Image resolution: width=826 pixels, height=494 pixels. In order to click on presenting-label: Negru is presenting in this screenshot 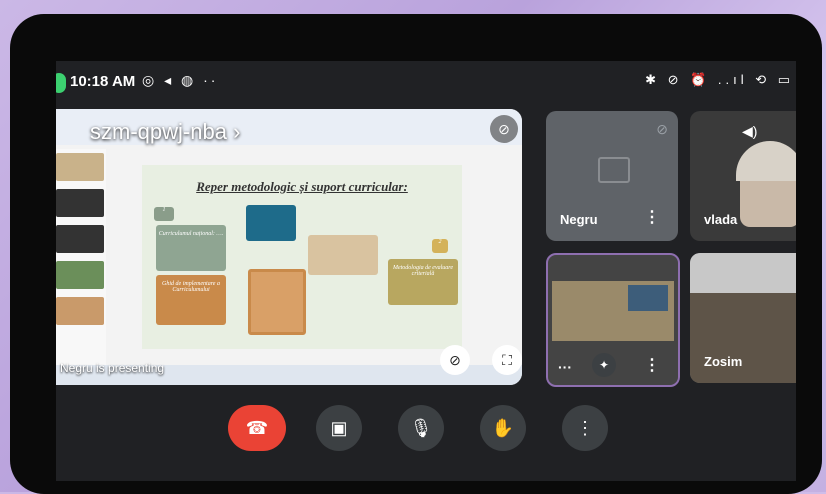, I will do `click(112, 368)`.